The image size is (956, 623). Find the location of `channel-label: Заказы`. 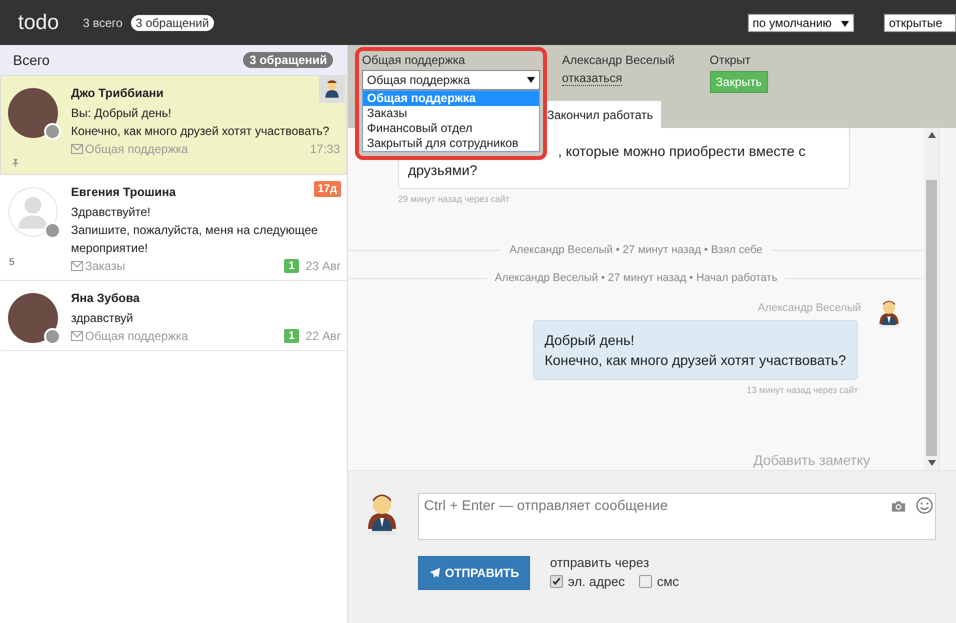

channel-label: Заказы is located at coordinates (98, 266).